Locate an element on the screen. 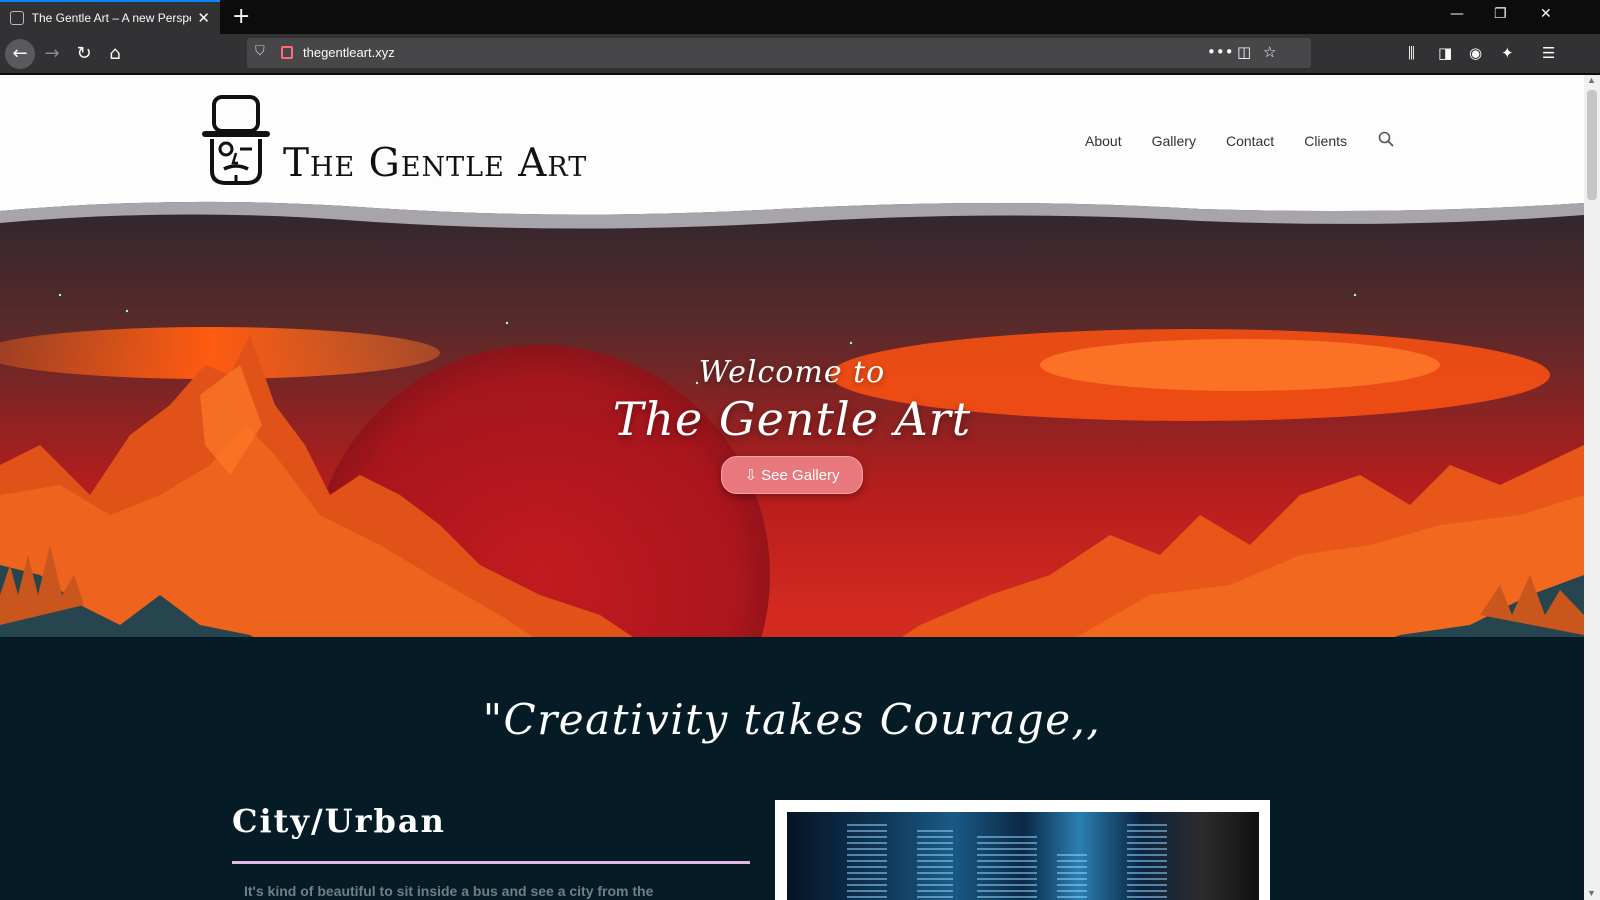  category-title: City/Urban is located at coordinates (339, 821).